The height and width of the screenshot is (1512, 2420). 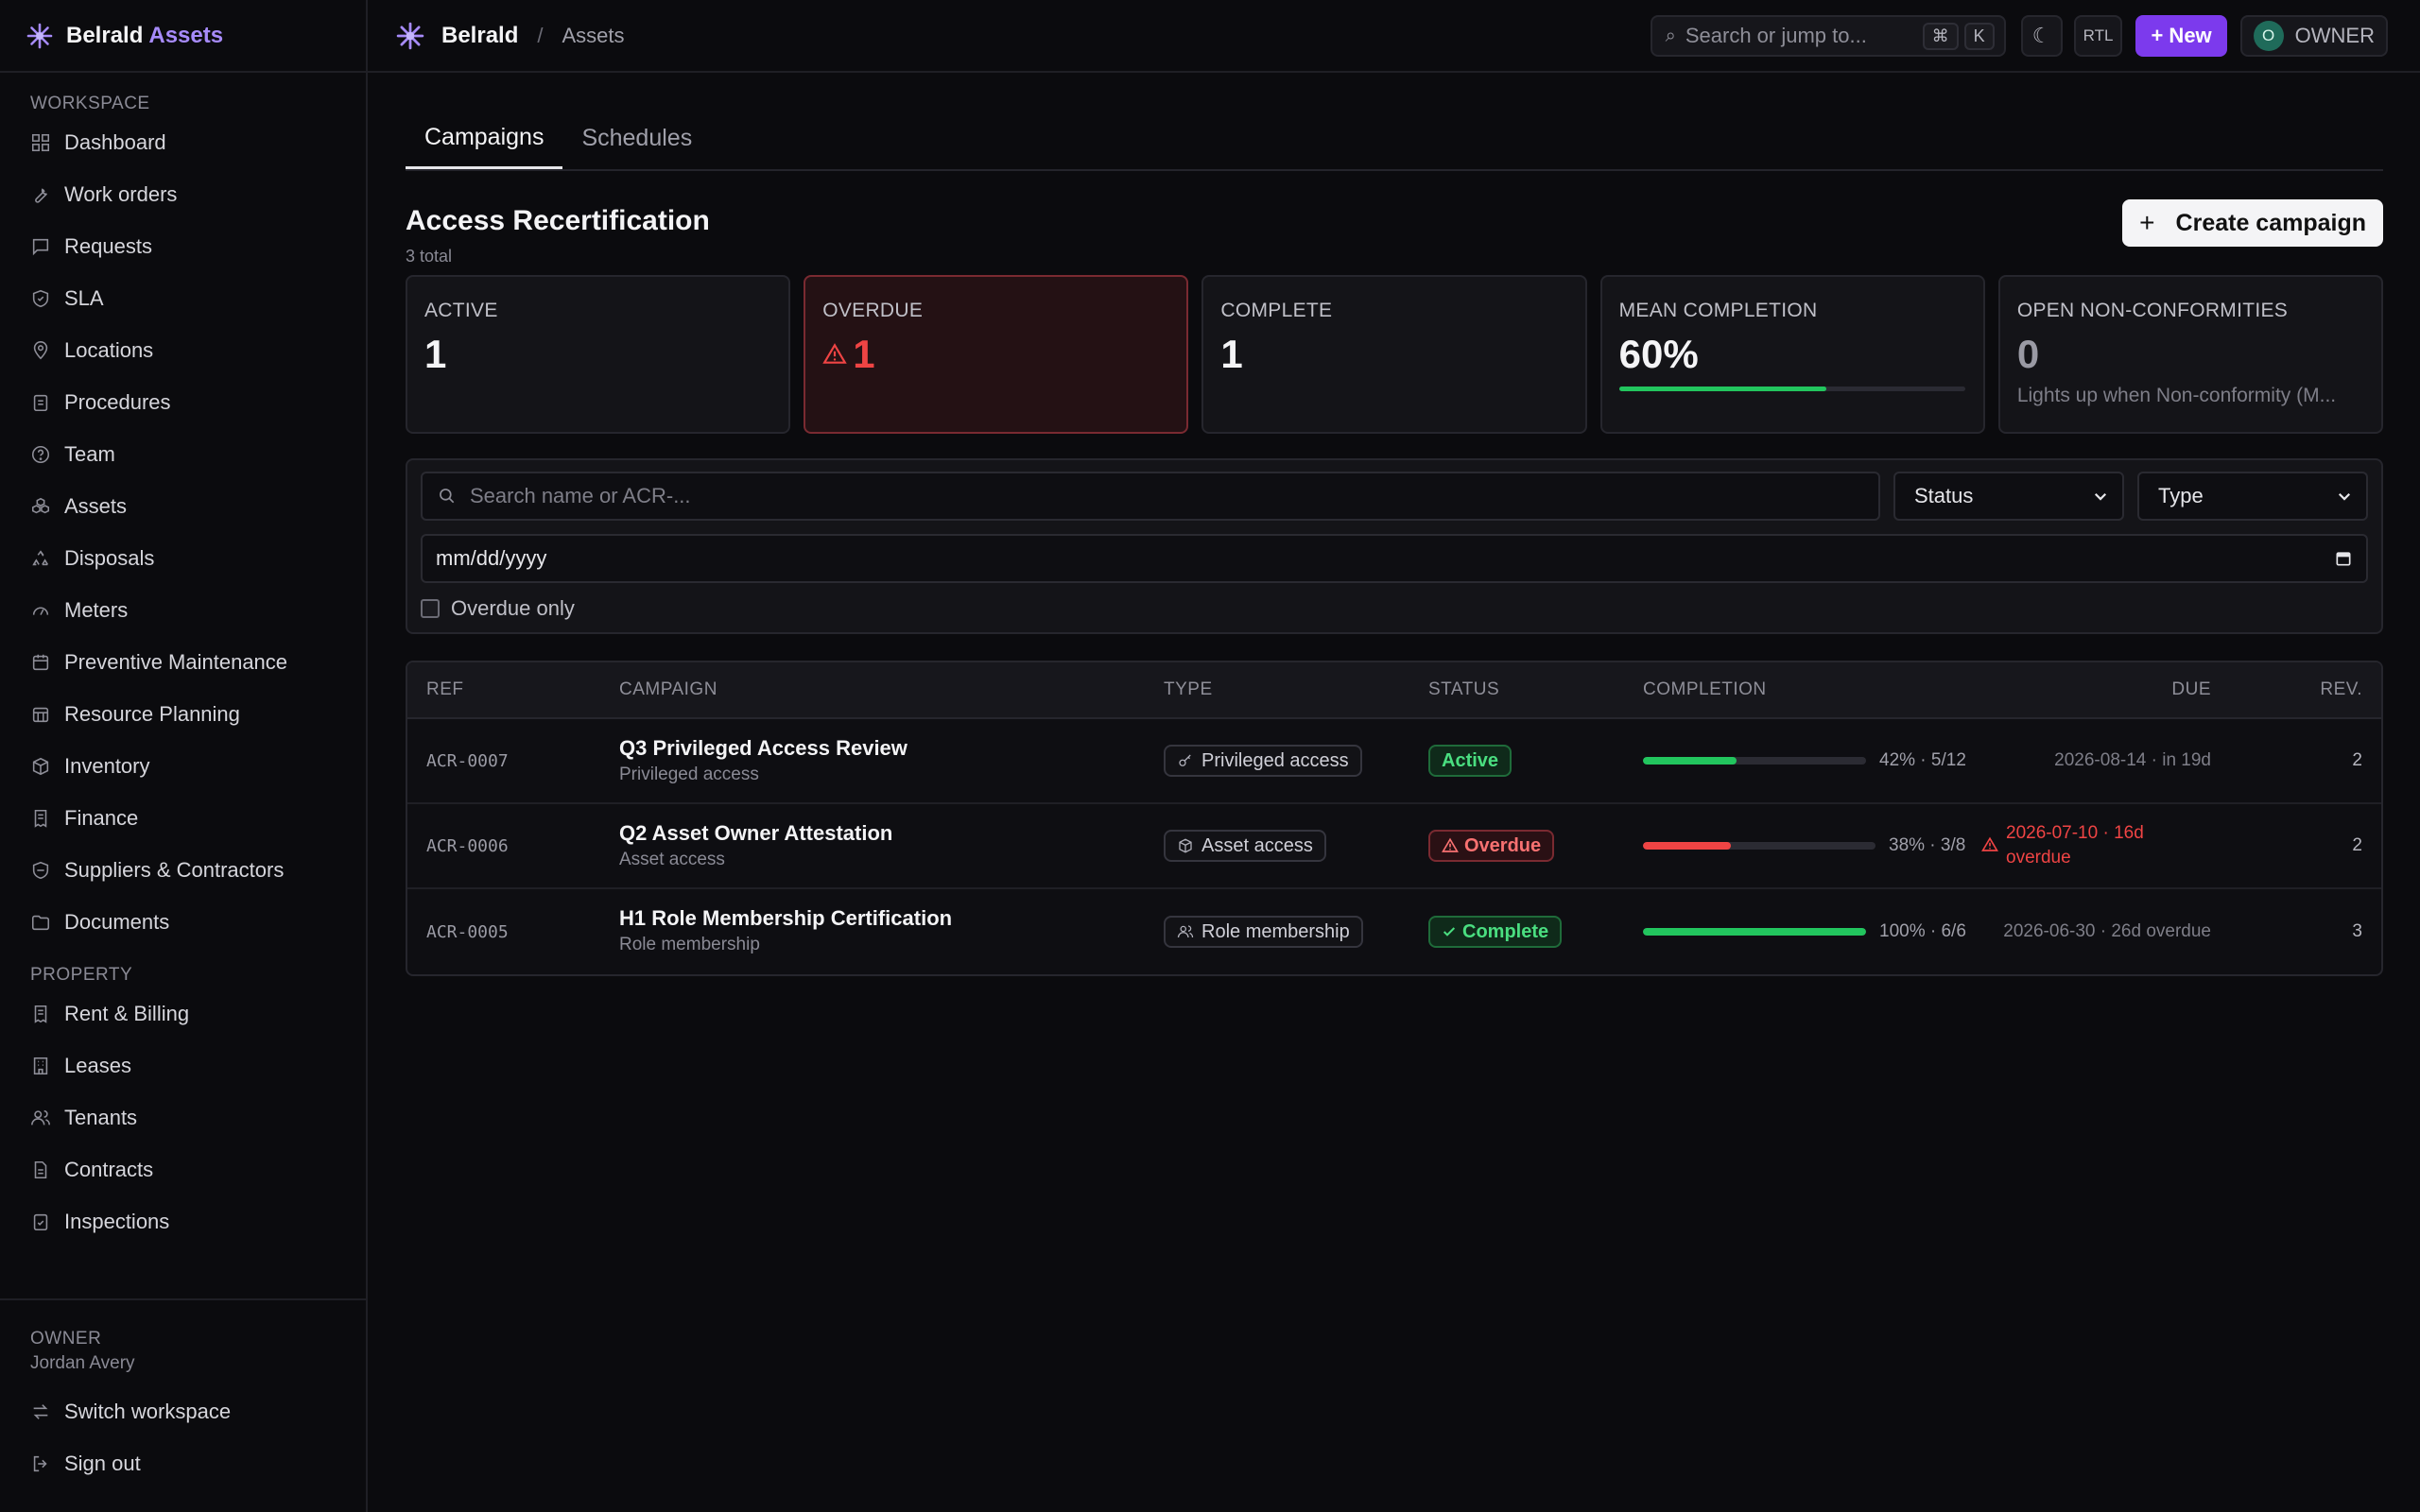 What do you see at coordinates (186, 35) in the screenshot?
I see `brand-accent: Assets` at bounding box center [186, 35].